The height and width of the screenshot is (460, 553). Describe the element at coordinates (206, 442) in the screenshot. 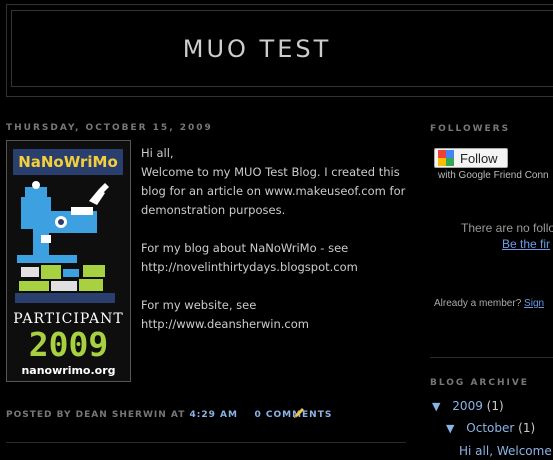

I see `post-divider` at that location.